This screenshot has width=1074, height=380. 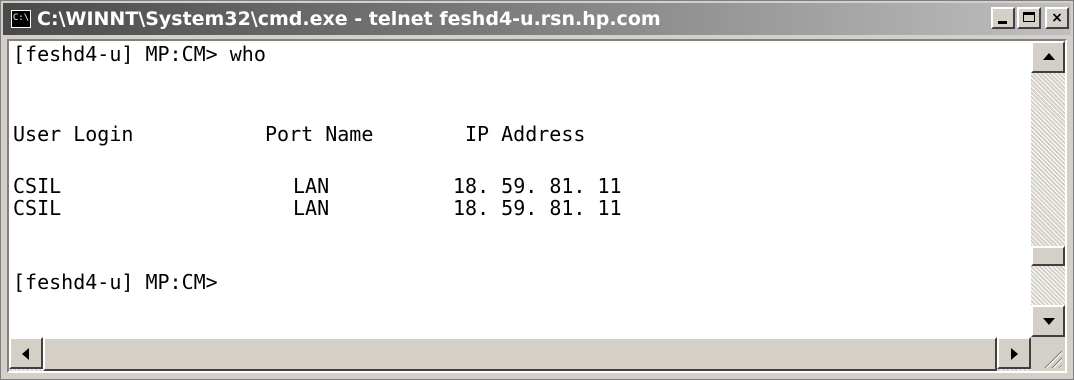 I want to click on left-arrow-icon, so click(x=25, y=354).